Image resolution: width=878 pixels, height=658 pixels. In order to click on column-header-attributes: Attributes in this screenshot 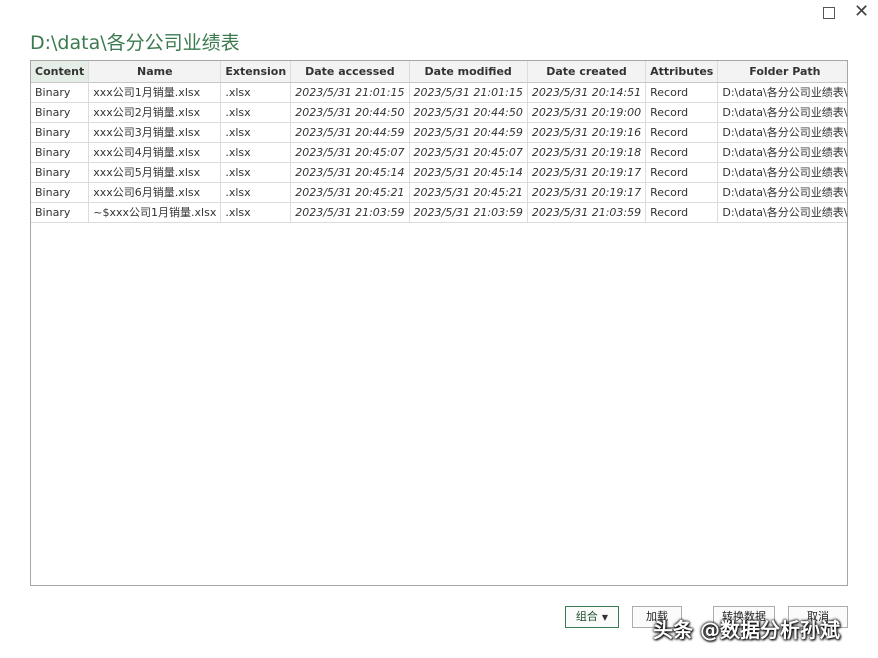, I will do `click(682, 72)`.